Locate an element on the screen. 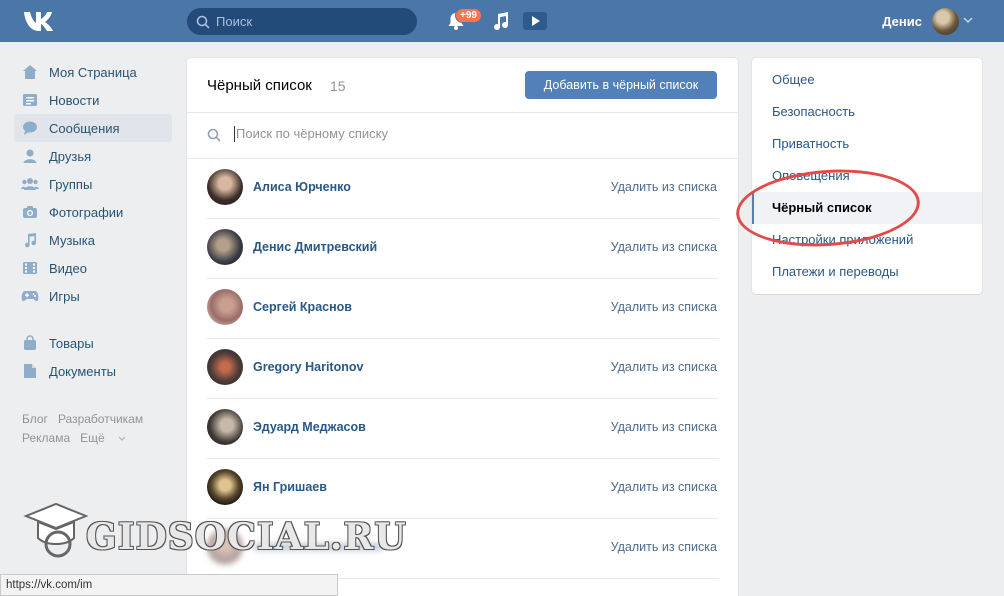 Image resolution: width=1004 pixels, height=596 pixels. nav-item-photos: Фотографии is located at coordinates (93, 212).